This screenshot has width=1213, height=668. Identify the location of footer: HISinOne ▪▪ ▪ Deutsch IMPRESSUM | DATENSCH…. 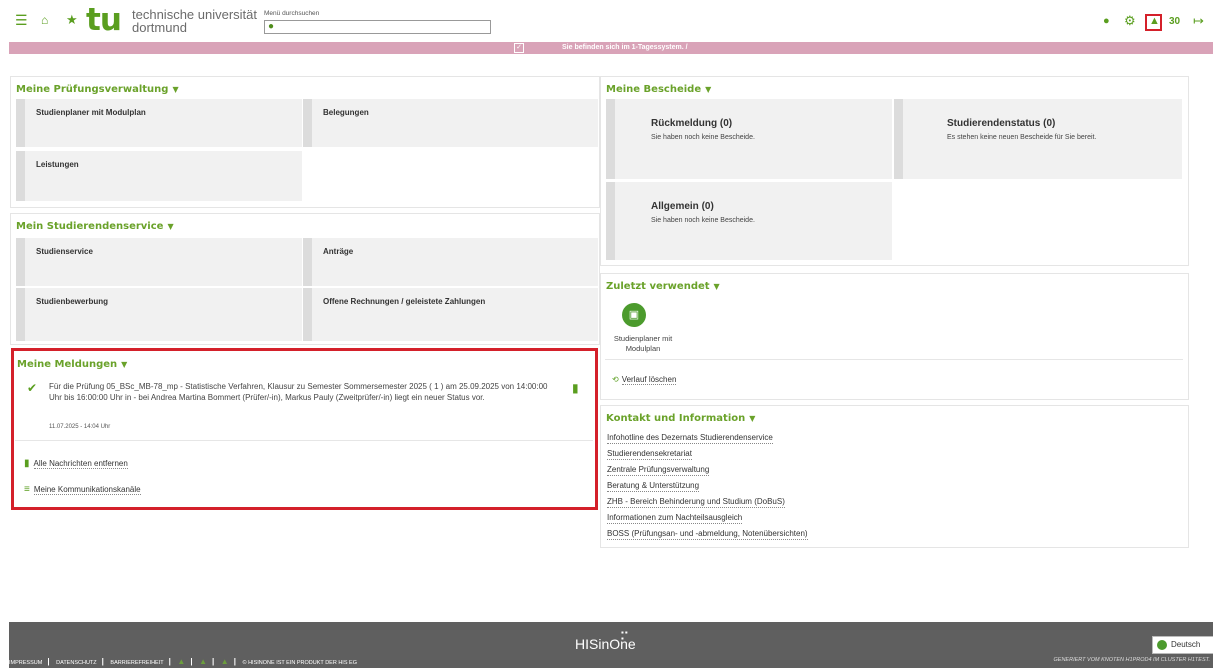
(611, 645).